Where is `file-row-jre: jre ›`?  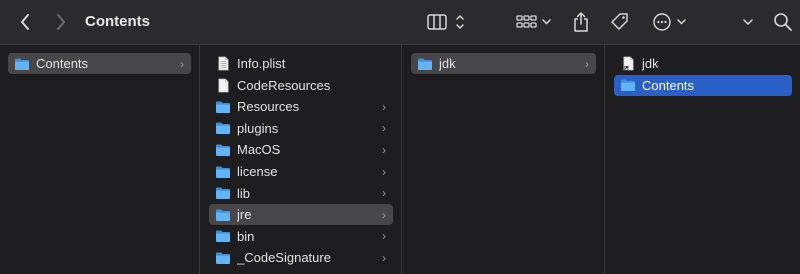
file-row-jre: jre › is located at coordinates (301, 215).